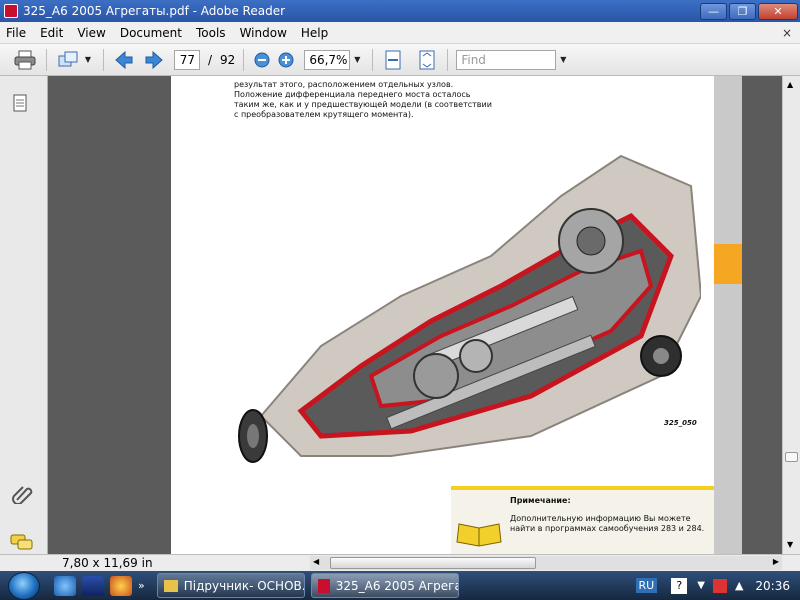  Describe the element at coordinates (121, 585) in the screenshot. I see `browser-icon` at that location.